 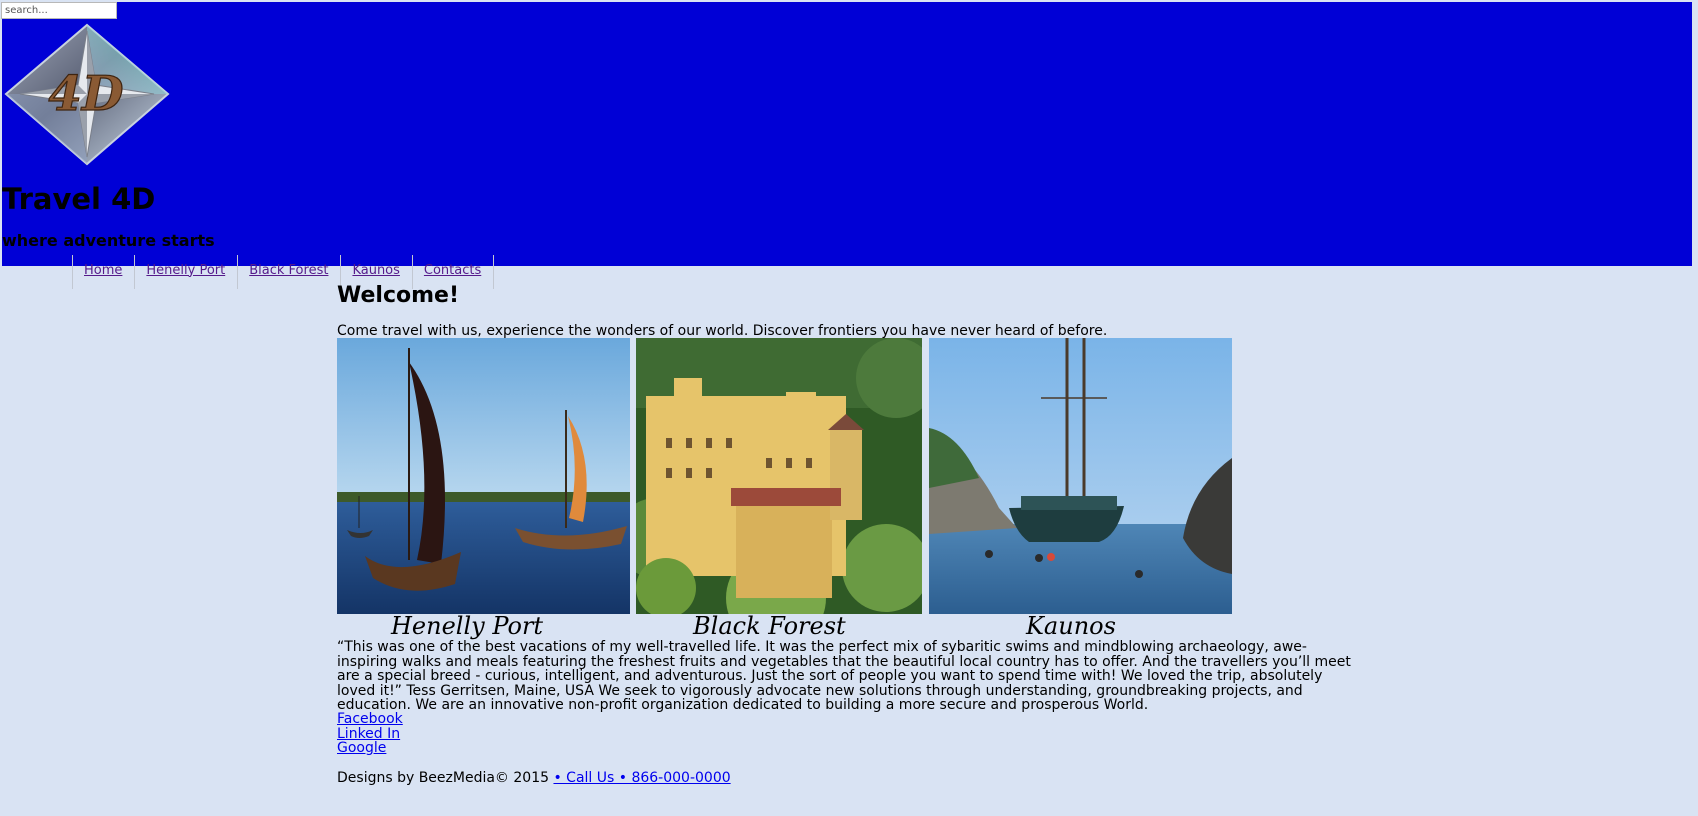 What do you see at coordinates (443, 778) in the screenshot?
I see `footer-credit: Designs by BeezMedia© 2015` at bounding box center [443, 778].